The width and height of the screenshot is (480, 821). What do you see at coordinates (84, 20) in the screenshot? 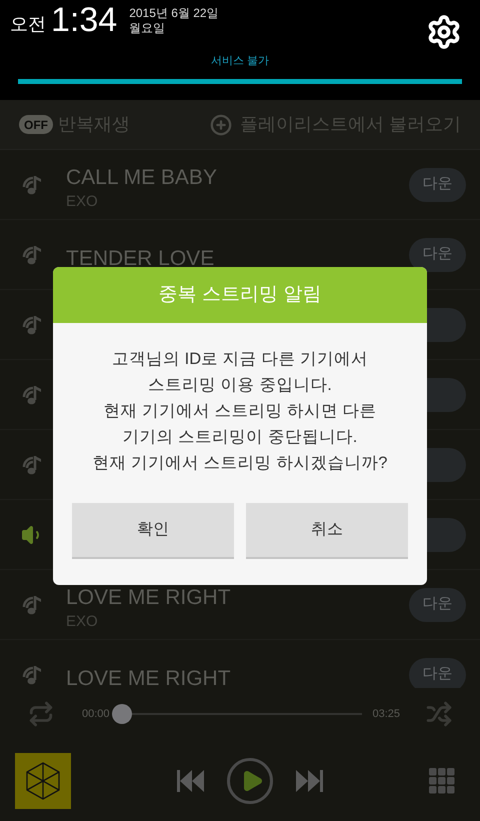
I see `clock-time: 1:34` at bounding box center [84, 20].